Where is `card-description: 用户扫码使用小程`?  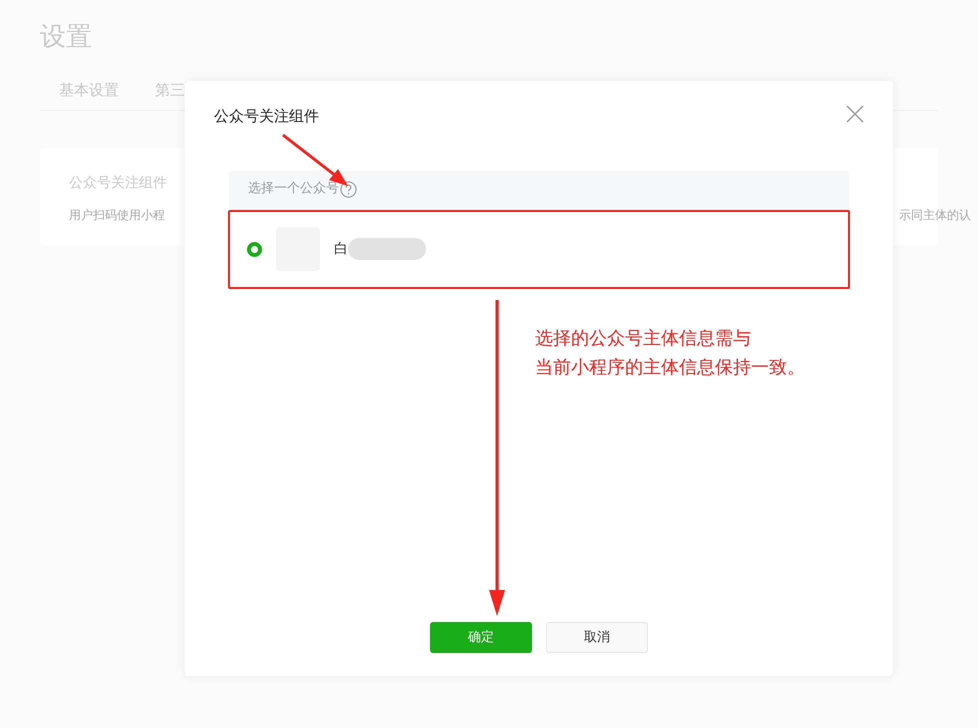
card-description: 用户扫码使用小程 is located at coordinates (117, 215).